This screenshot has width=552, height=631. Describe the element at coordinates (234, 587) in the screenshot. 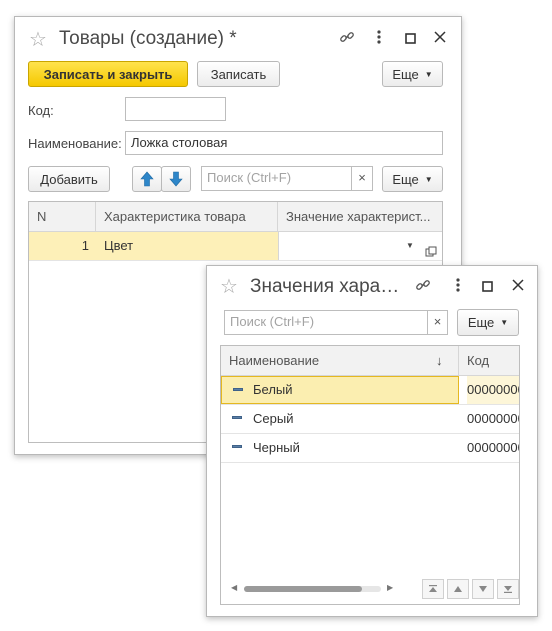

I see `scroll-left-icon: ◀` at that location.